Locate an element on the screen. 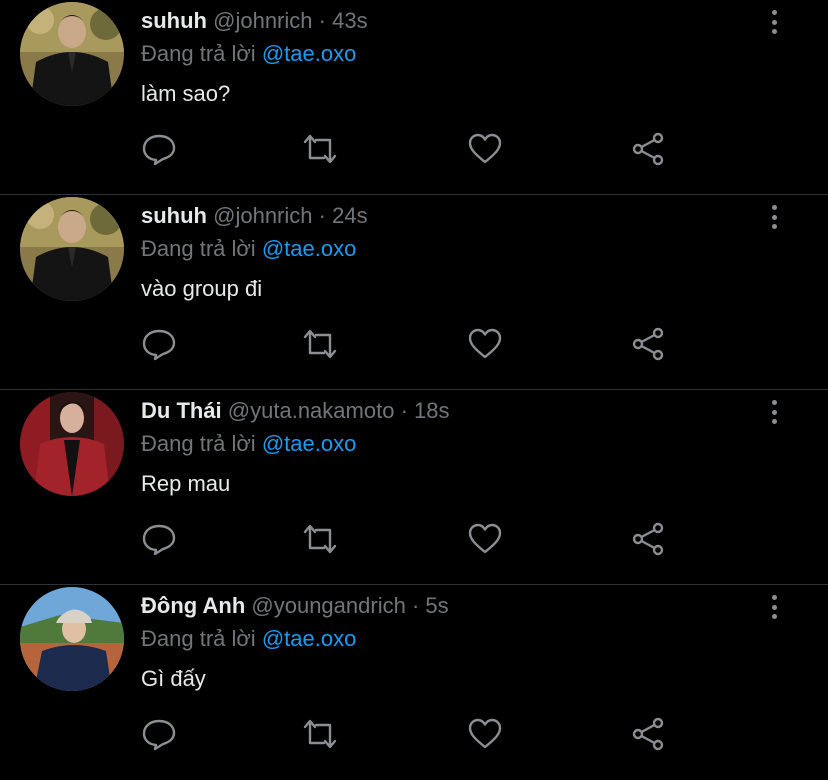 The image size is (828, 780). user-handle: @youngandrich is located at coordinates (328, 605).